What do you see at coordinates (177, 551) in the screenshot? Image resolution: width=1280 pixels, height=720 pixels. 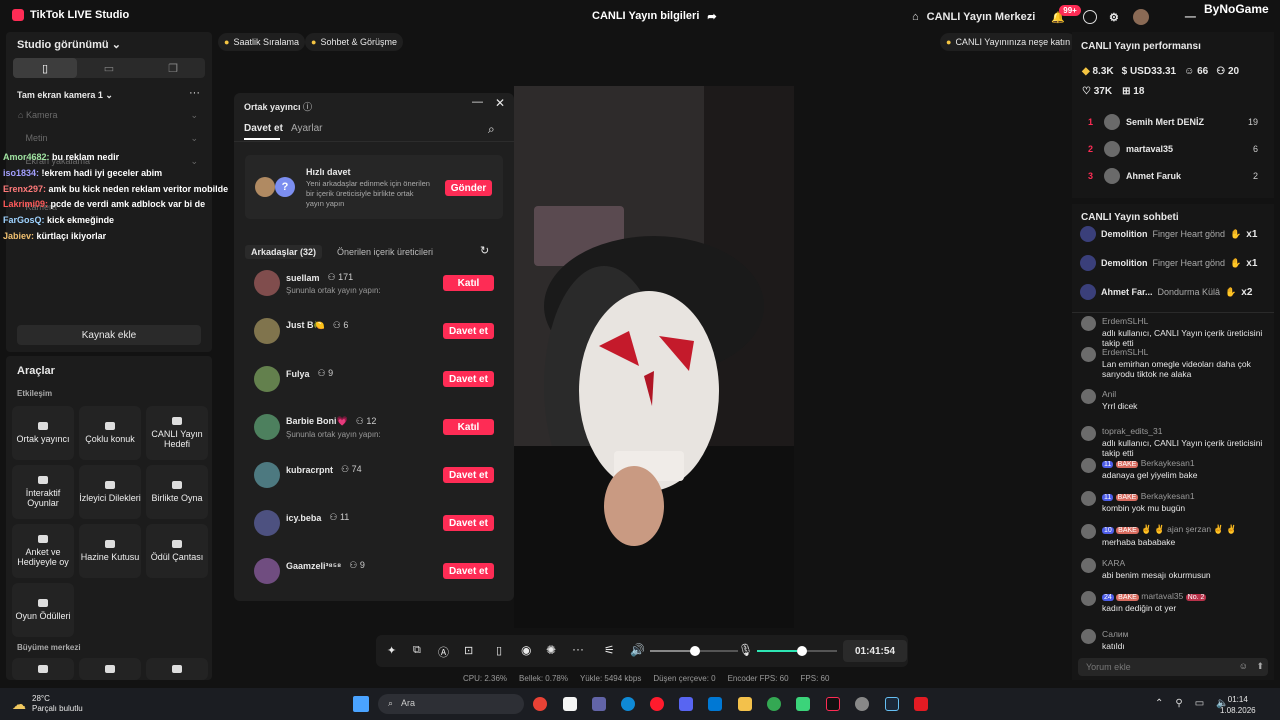 I see `tool-reward-bag: Ödül Çantası` at bounding box center [177, 551].